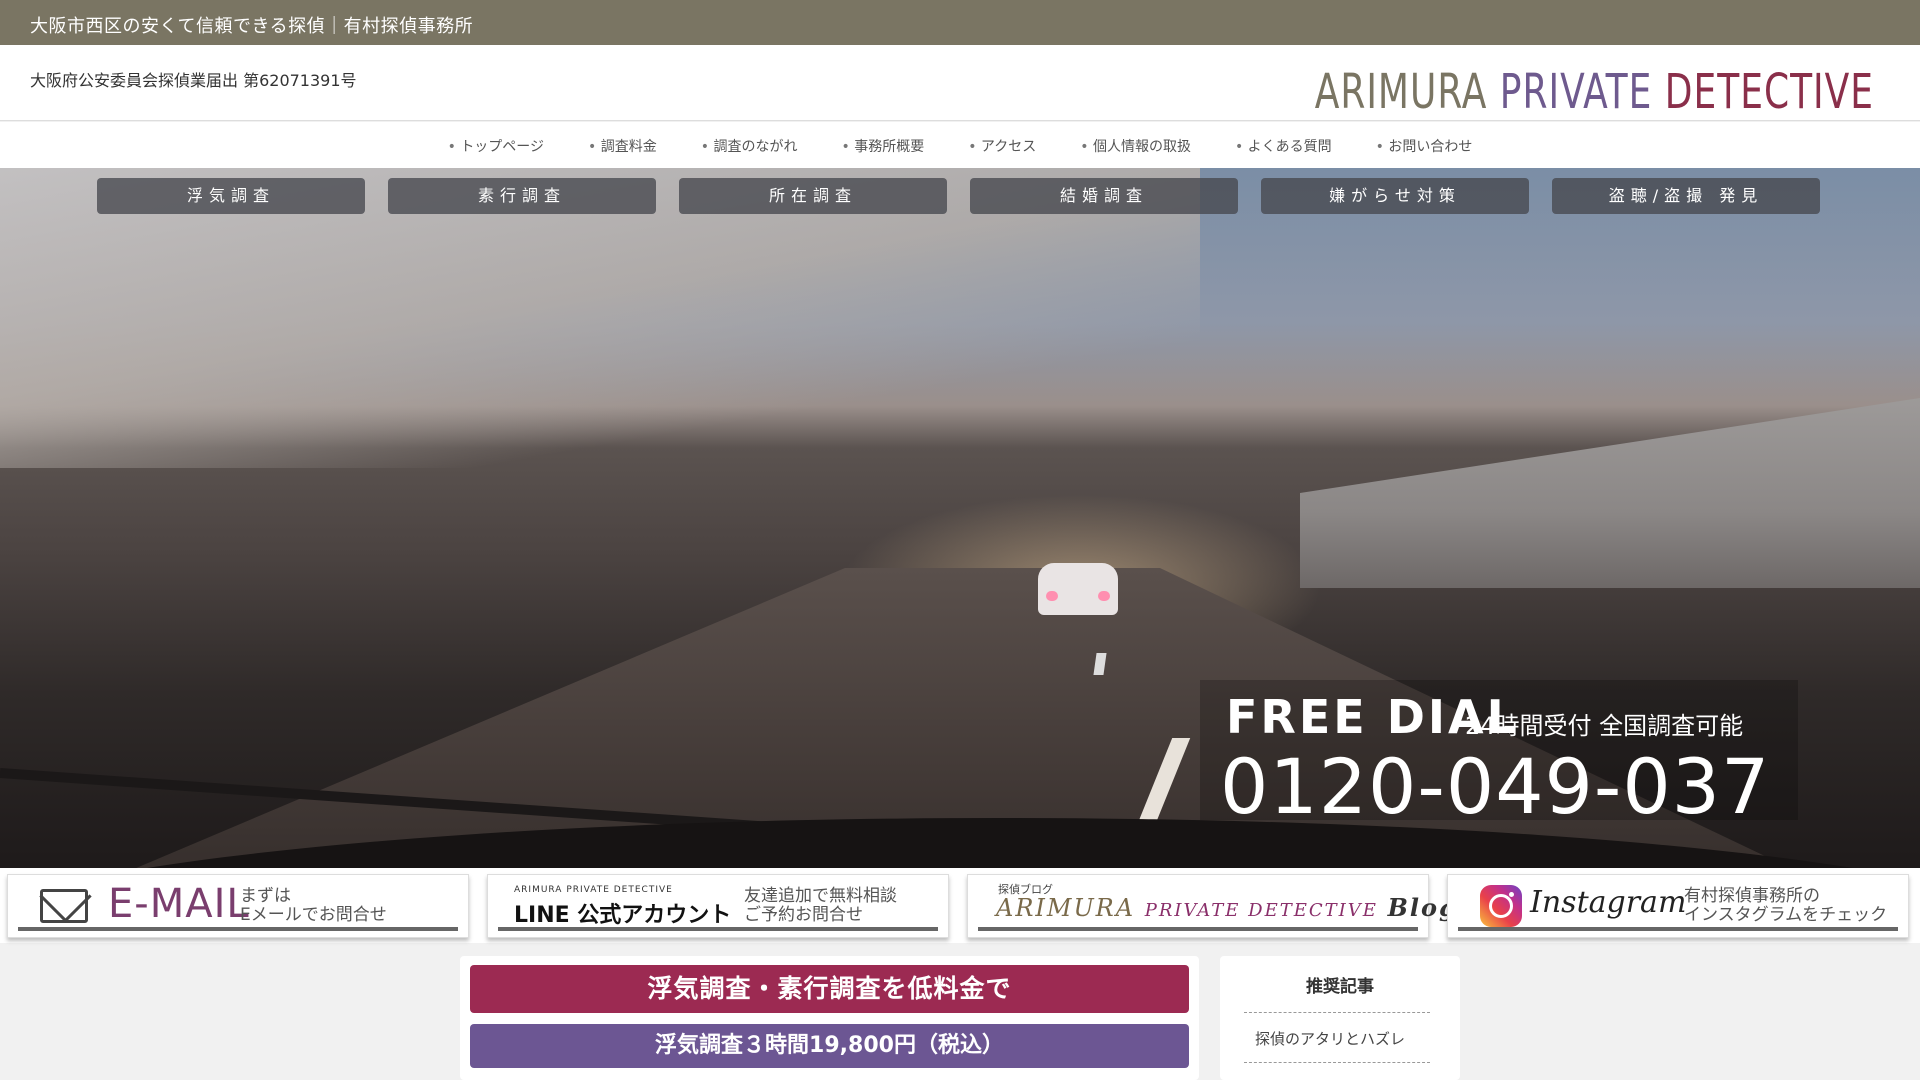  I want to click on blog-banner-title: ARIMURA PRIVATE DETECTIVE Blog, so click(1227, 907).